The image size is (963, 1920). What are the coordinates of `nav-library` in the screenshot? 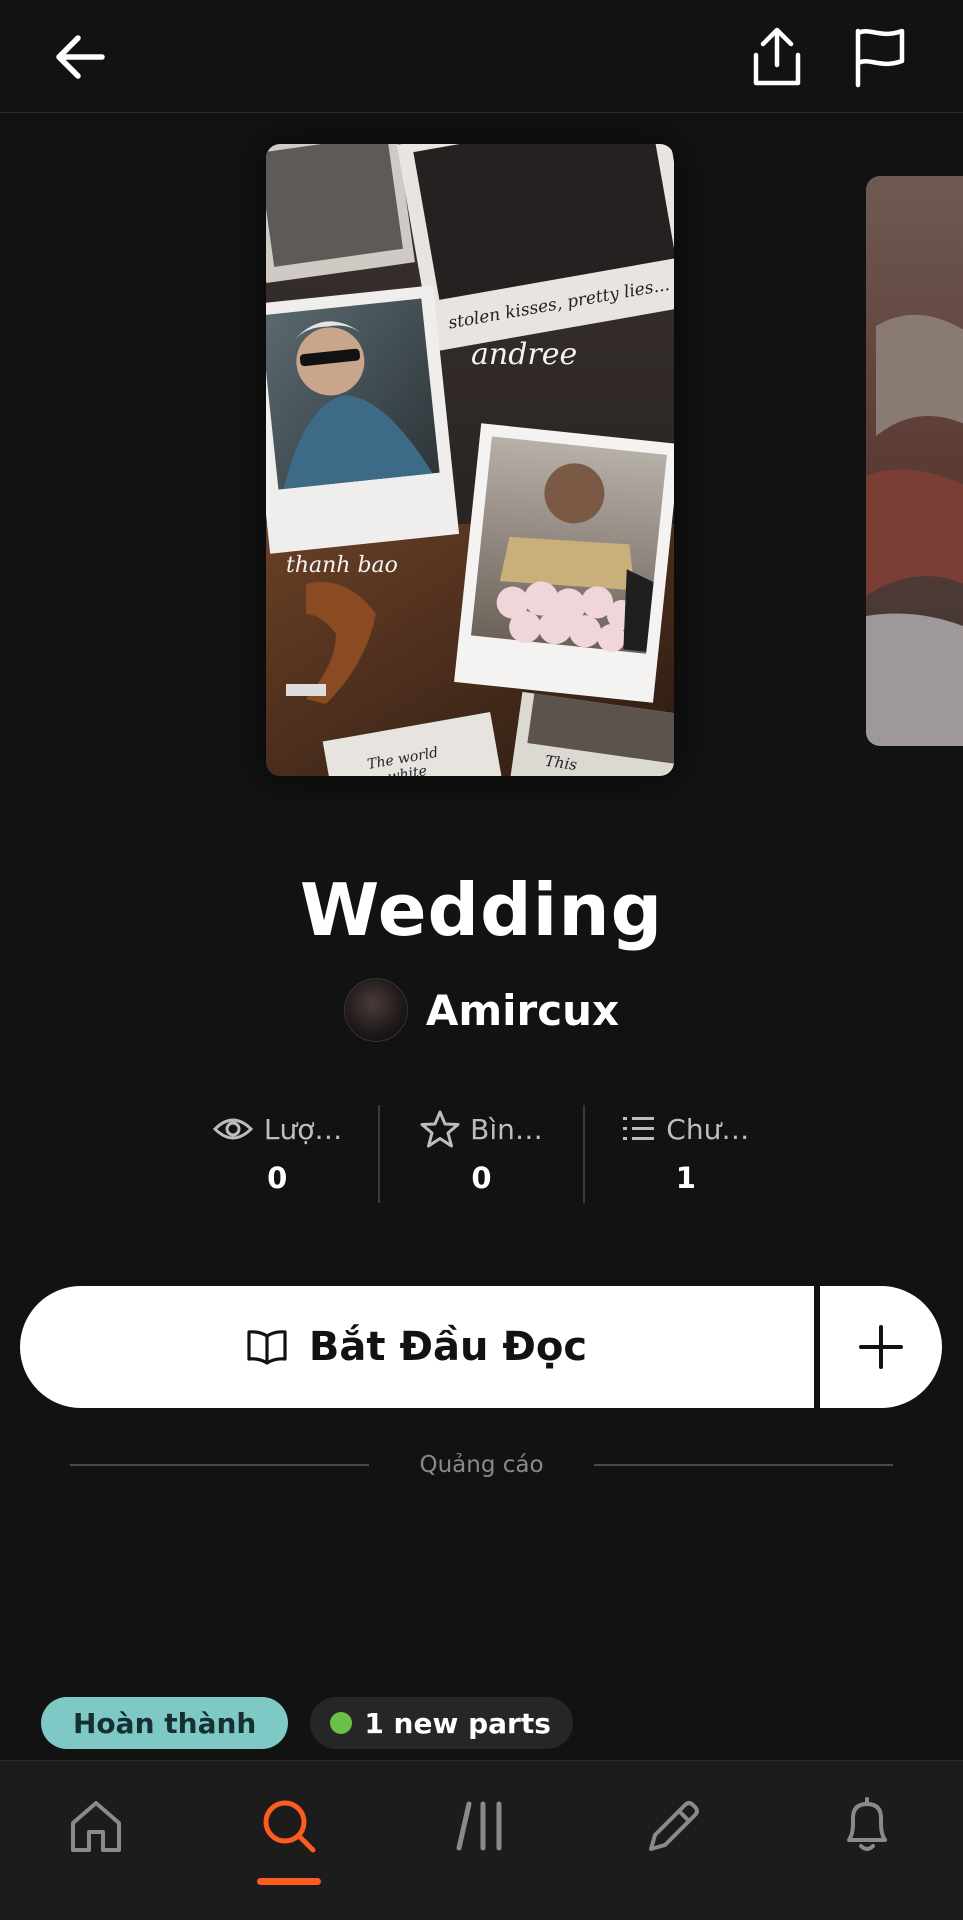 It's located at (481, 1826).